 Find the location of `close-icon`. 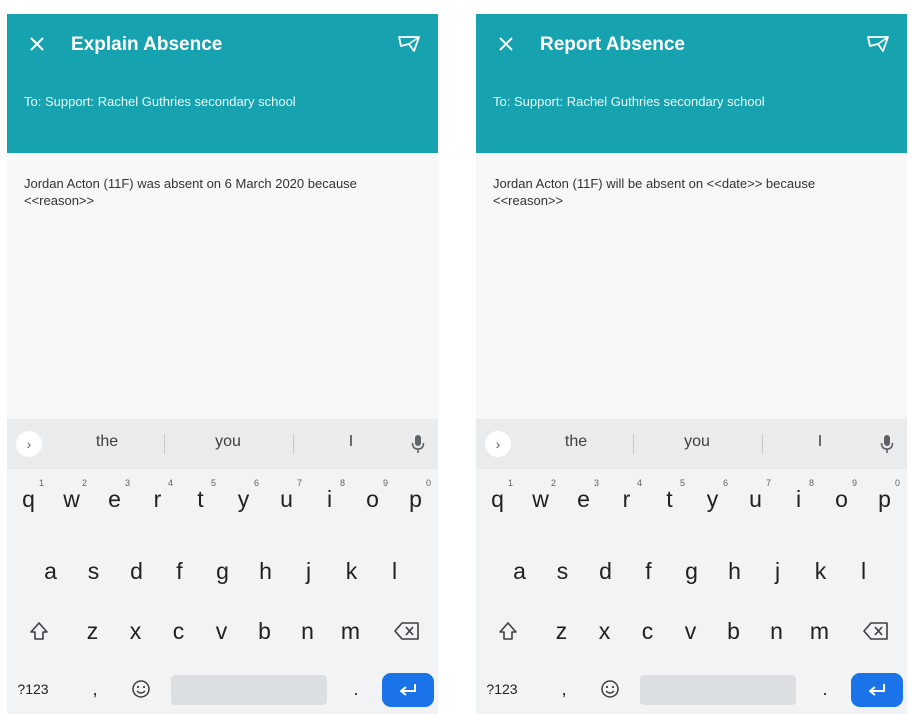

close-icon is located at coordinates (506, 44).